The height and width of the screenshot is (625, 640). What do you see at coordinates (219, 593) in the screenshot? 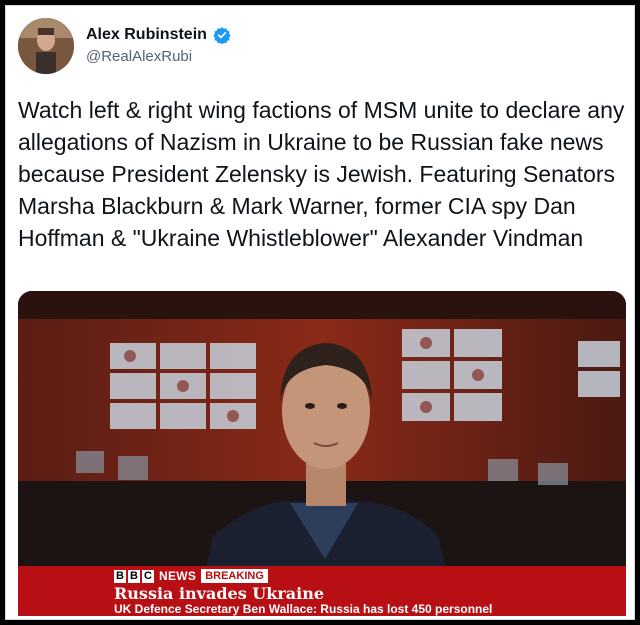
I see `news-headline: Russia invades Ukraine` at bounding box center [219, 593].